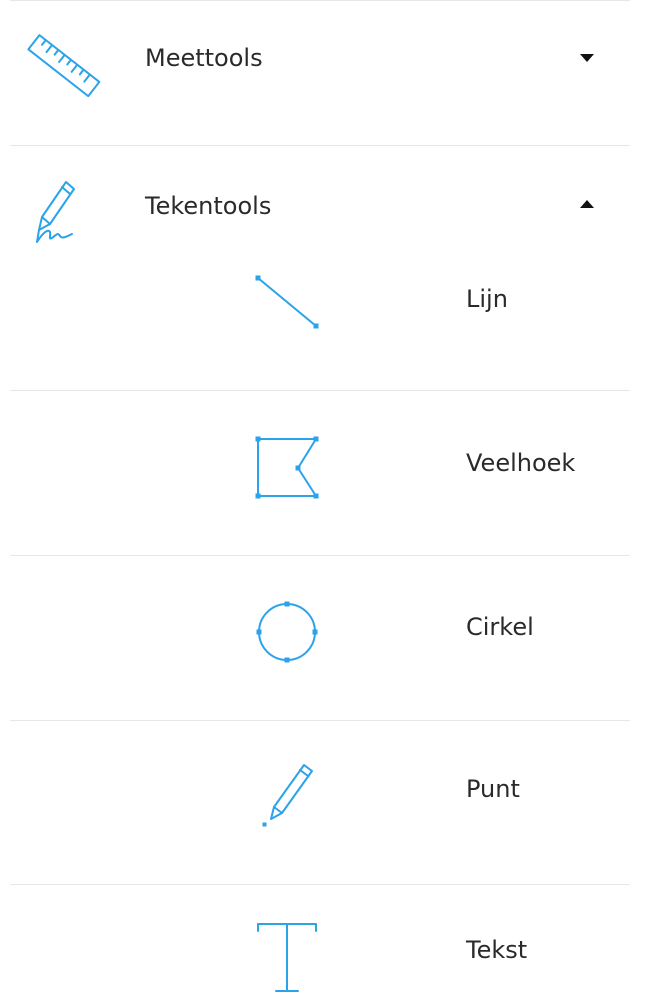 This screenshot has height=994, width=650. What do you see at coordinates (325, 72) in the screenshot?
I see `section-meettools: Meettools` at bounding box center [325, 72].